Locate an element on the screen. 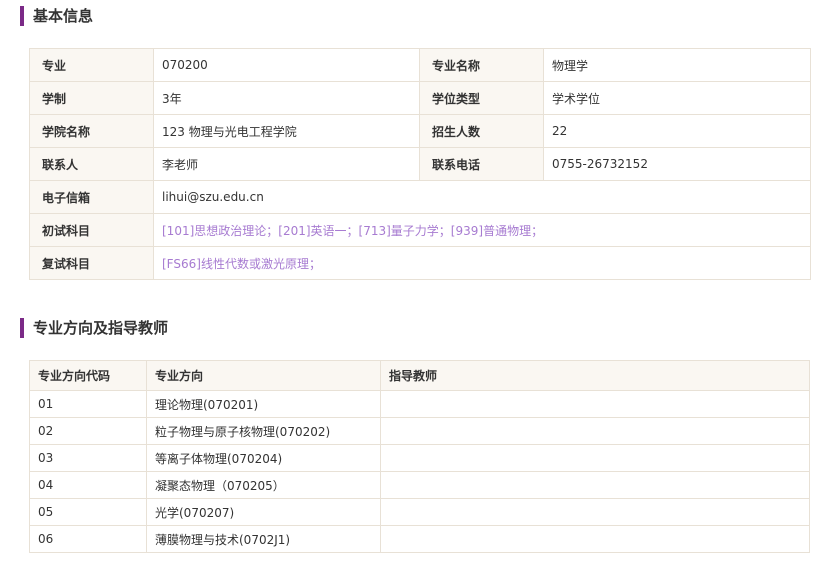 Image resolution: width=832 pixels, height=568 pixels. degree-type-value: 学术学位 is located at coordinates (677, 98).